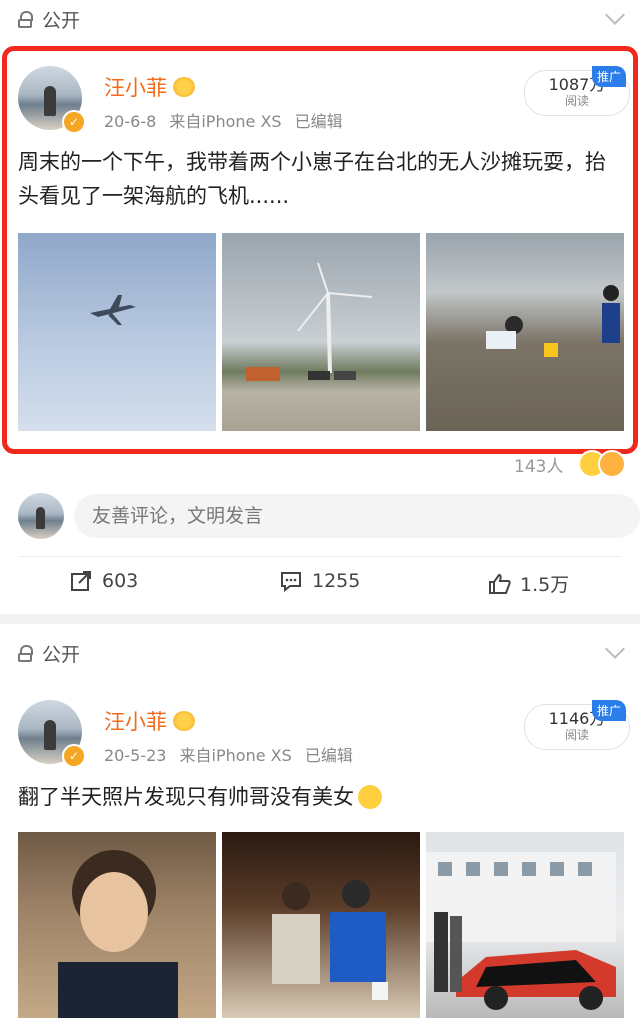 This screenshot has height=1018, width=640. I want to click on comment-count: 1255, so click(336, 581).